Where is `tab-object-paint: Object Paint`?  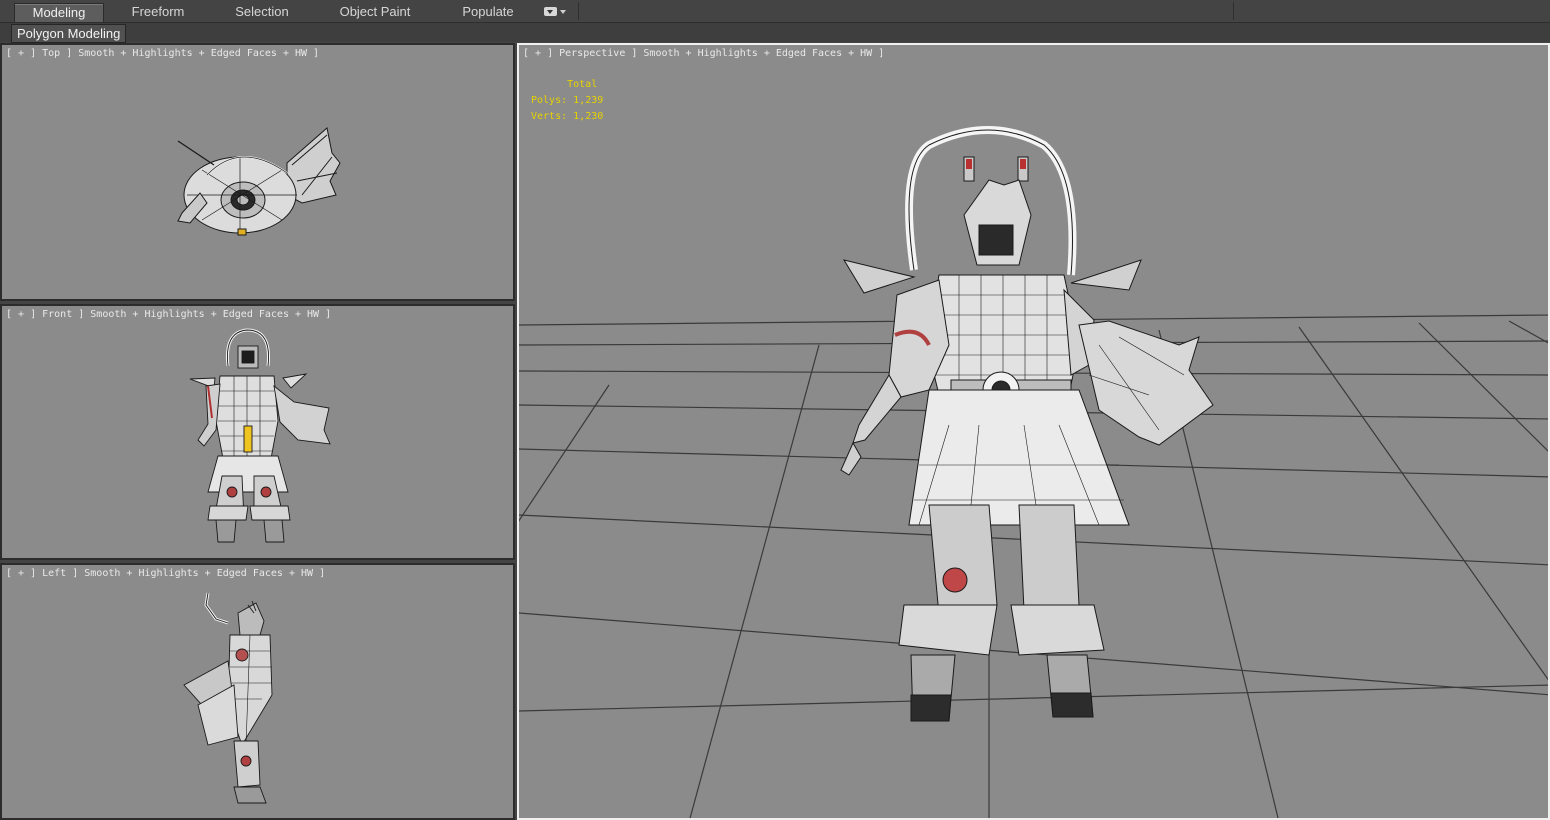 tab-object-paint: Object Paint is located at coordinates (375, 12).